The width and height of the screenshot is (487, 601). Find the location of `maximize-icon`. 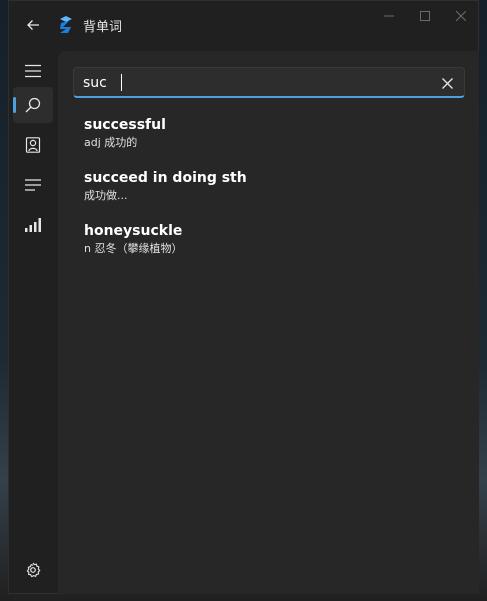

maximize-icon is located at coordinates (425, 16).